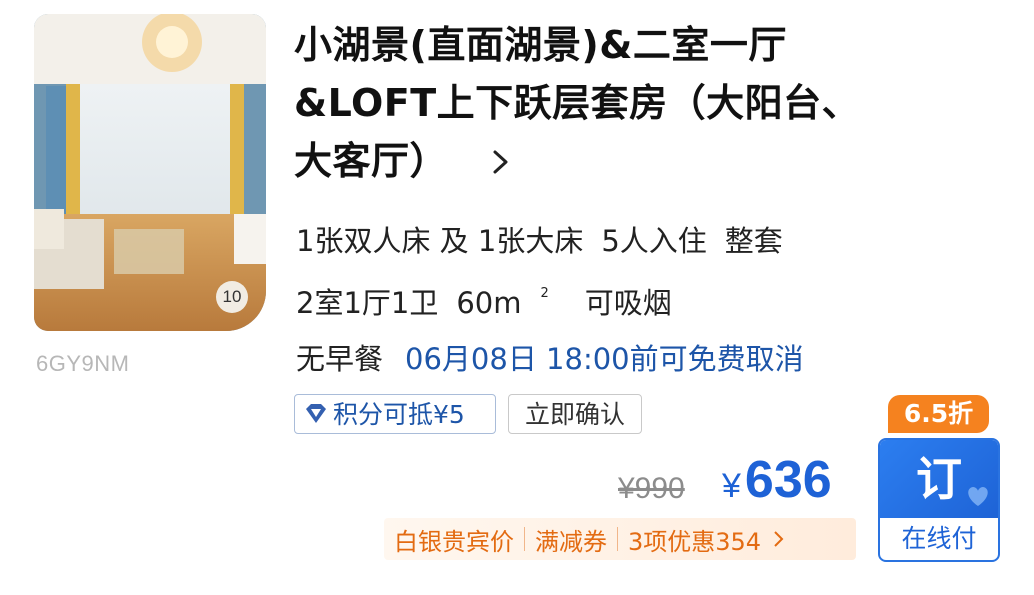 The image size is (1034, 595). I want to click on promo-vip-price: 白银贵宾价, so click(454, 541).